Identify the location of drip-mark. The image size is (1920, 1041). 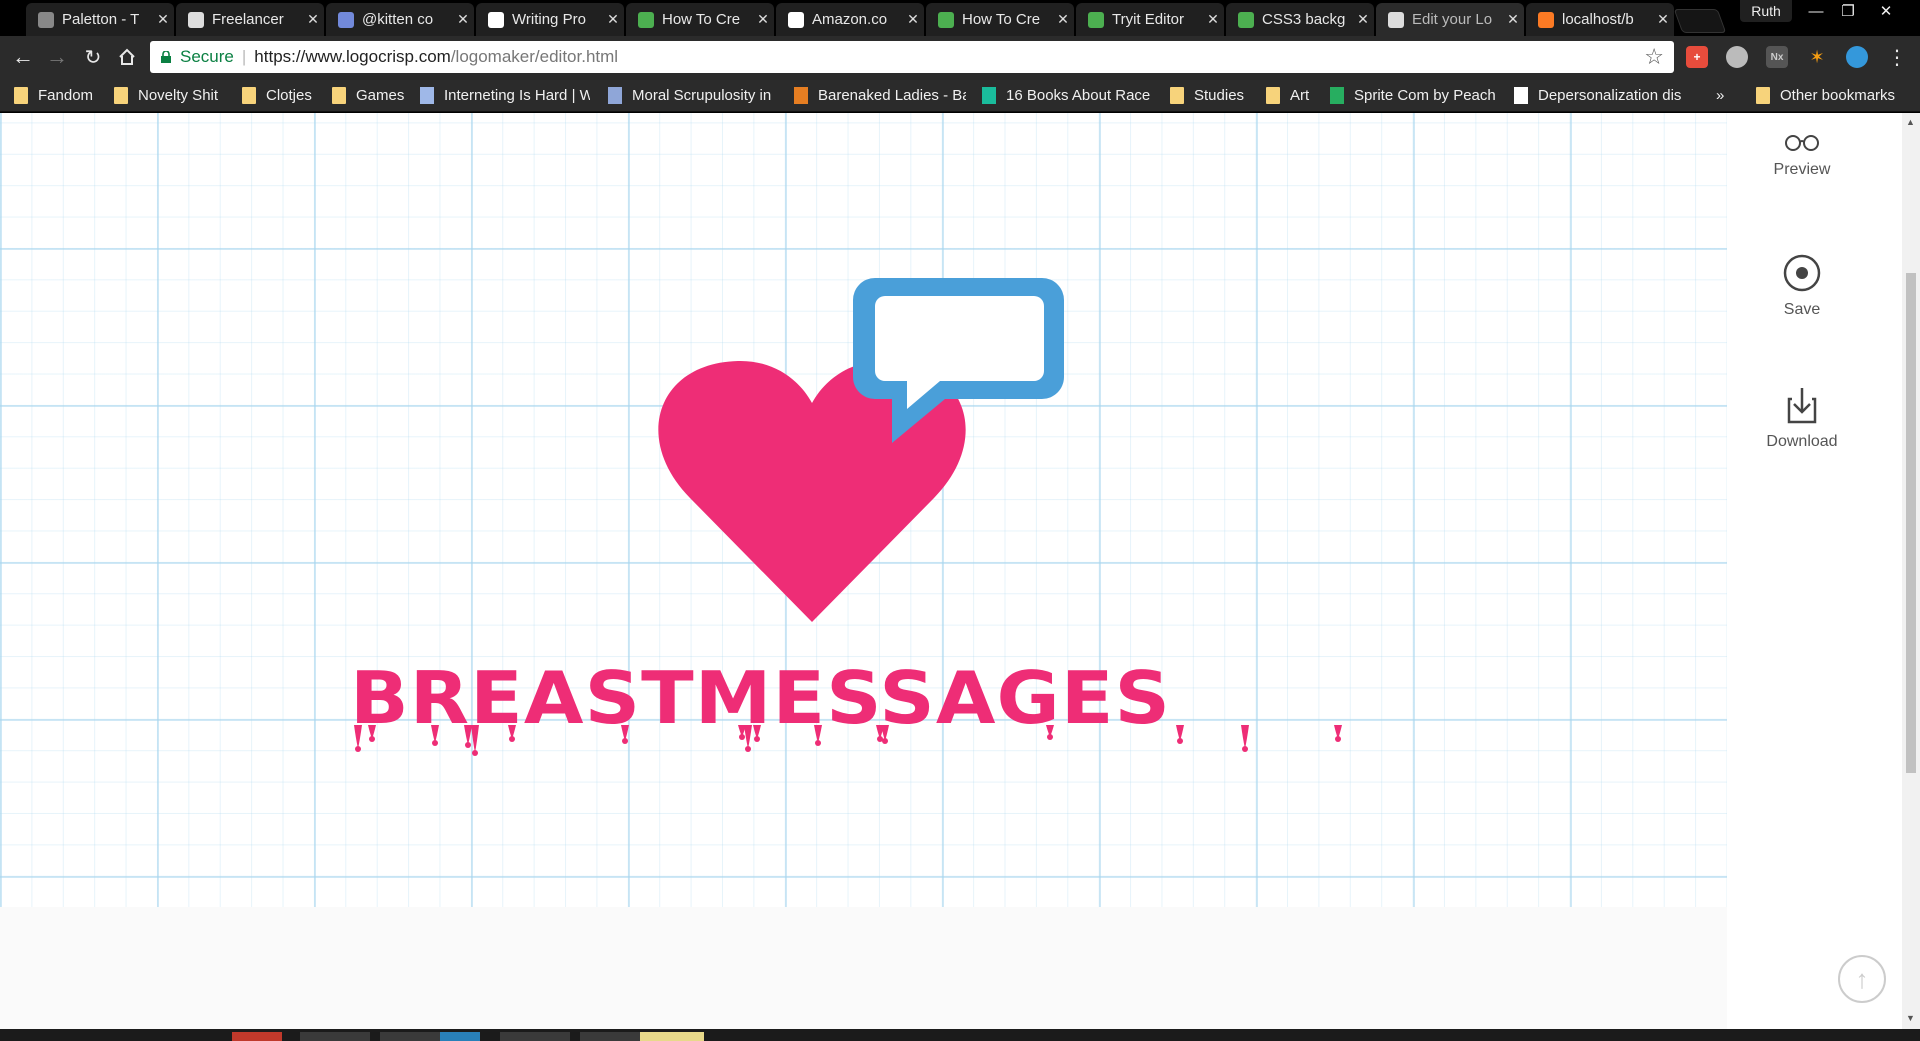
(358, 737).